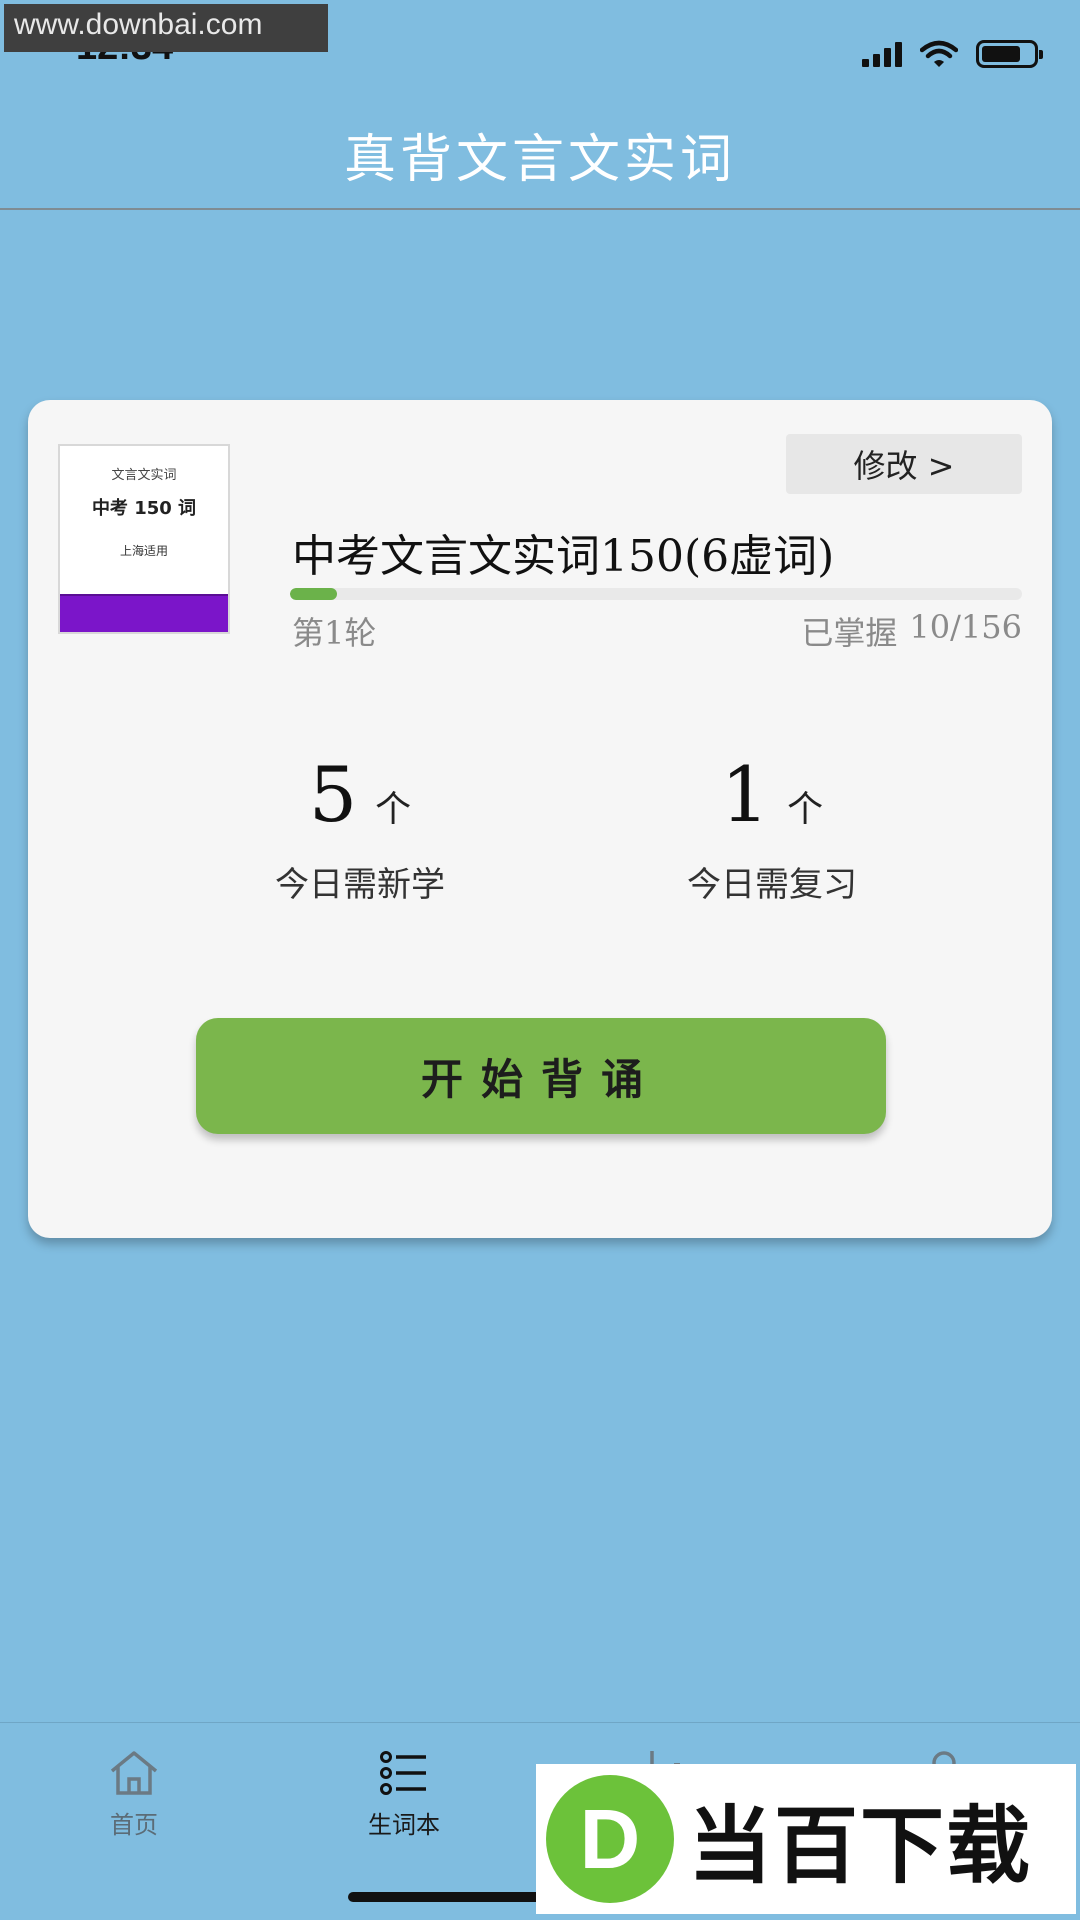  I want to click on new-words-stat: 5 个 今日需新学, so click(360, 828).